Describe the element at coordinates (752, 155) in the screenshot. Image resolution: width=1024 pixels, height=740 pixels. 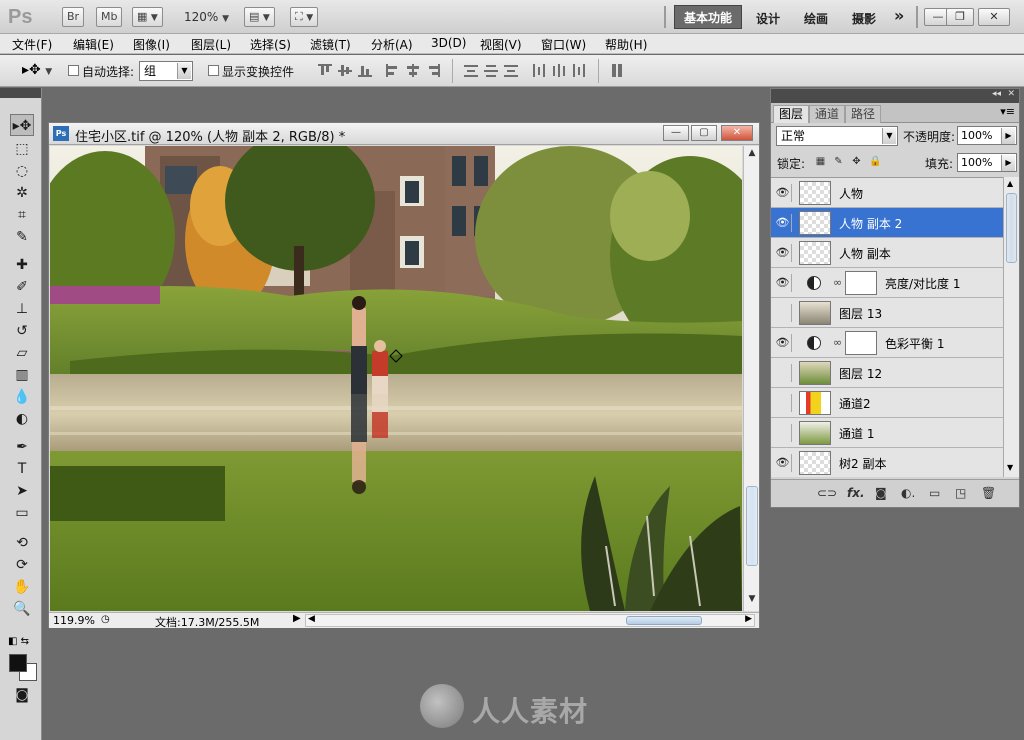
I see `scroll-up-icon: ▲` at that location.